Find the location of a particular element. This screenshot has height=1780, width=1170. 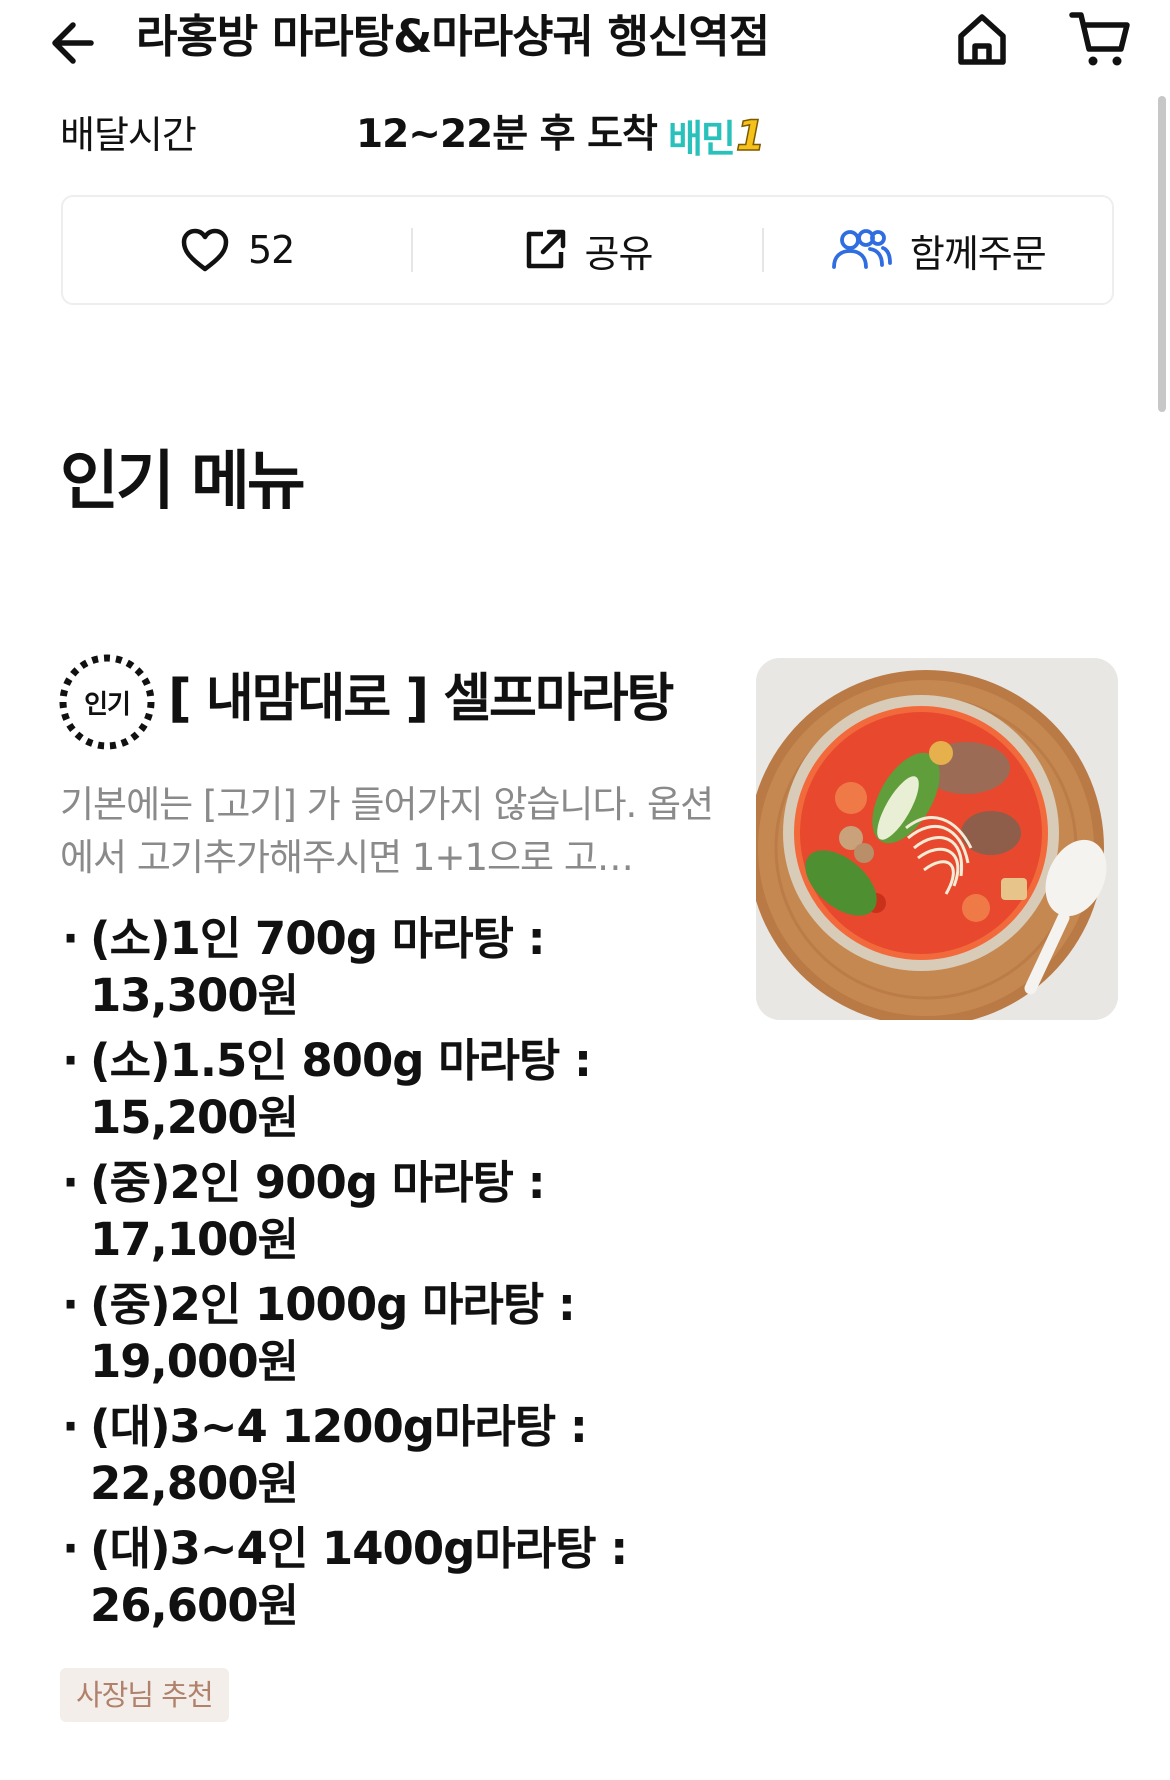

malatang-bowl-illustration is located at coordinates (937, 839).